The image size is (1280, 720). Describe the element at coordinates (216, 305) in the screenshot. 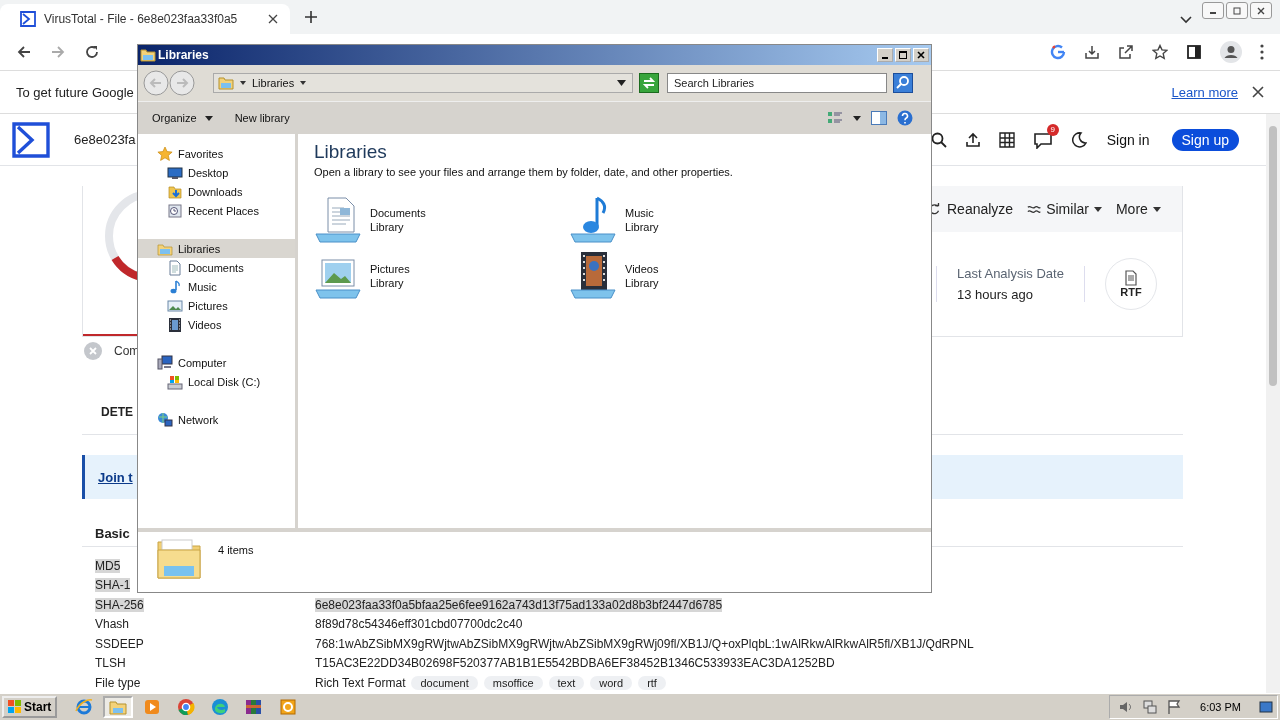

I see `nav-item: Pictures` at that location.